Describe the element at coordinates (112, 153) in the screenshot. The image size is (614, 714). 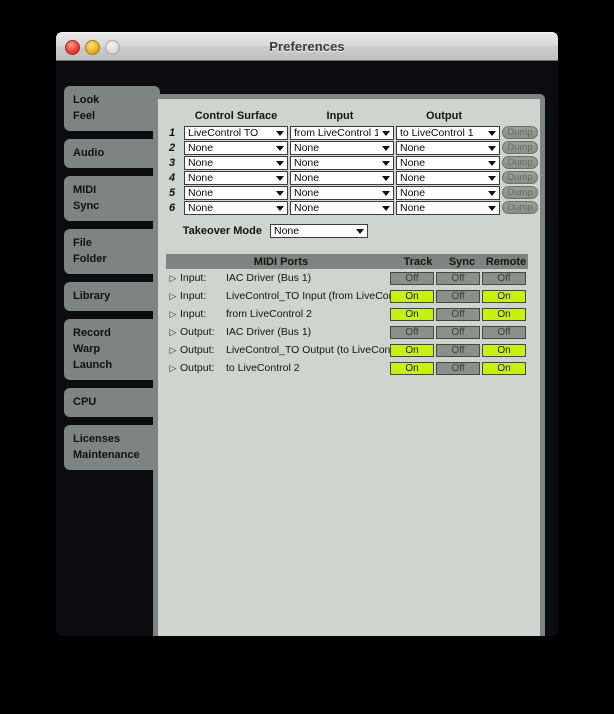
I see `sidebar-item-audio: Audio` at that location.